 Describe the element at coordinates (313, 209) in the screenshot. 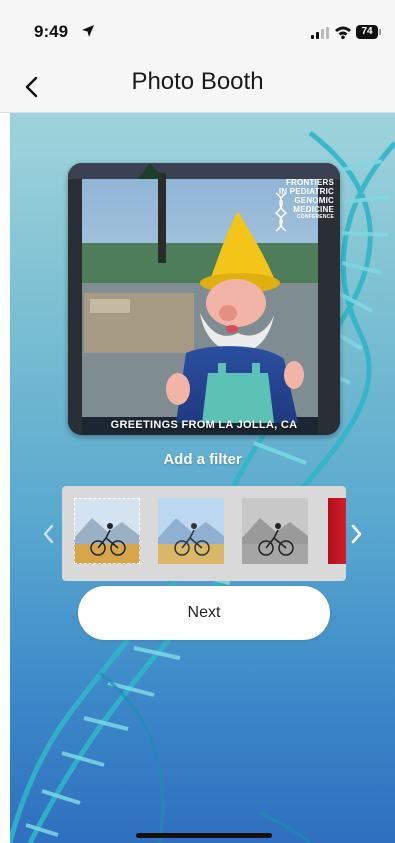

I see `logo-line: MEDICINE` at that location.